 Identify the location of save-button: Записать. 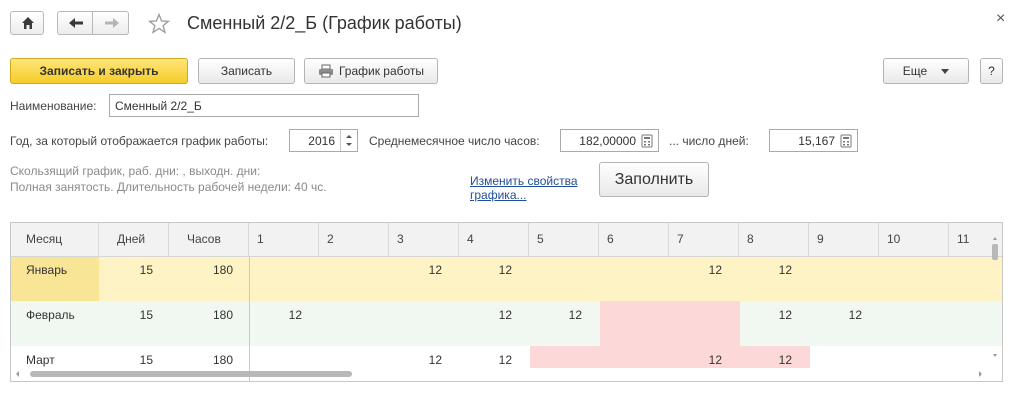
(246, 71).